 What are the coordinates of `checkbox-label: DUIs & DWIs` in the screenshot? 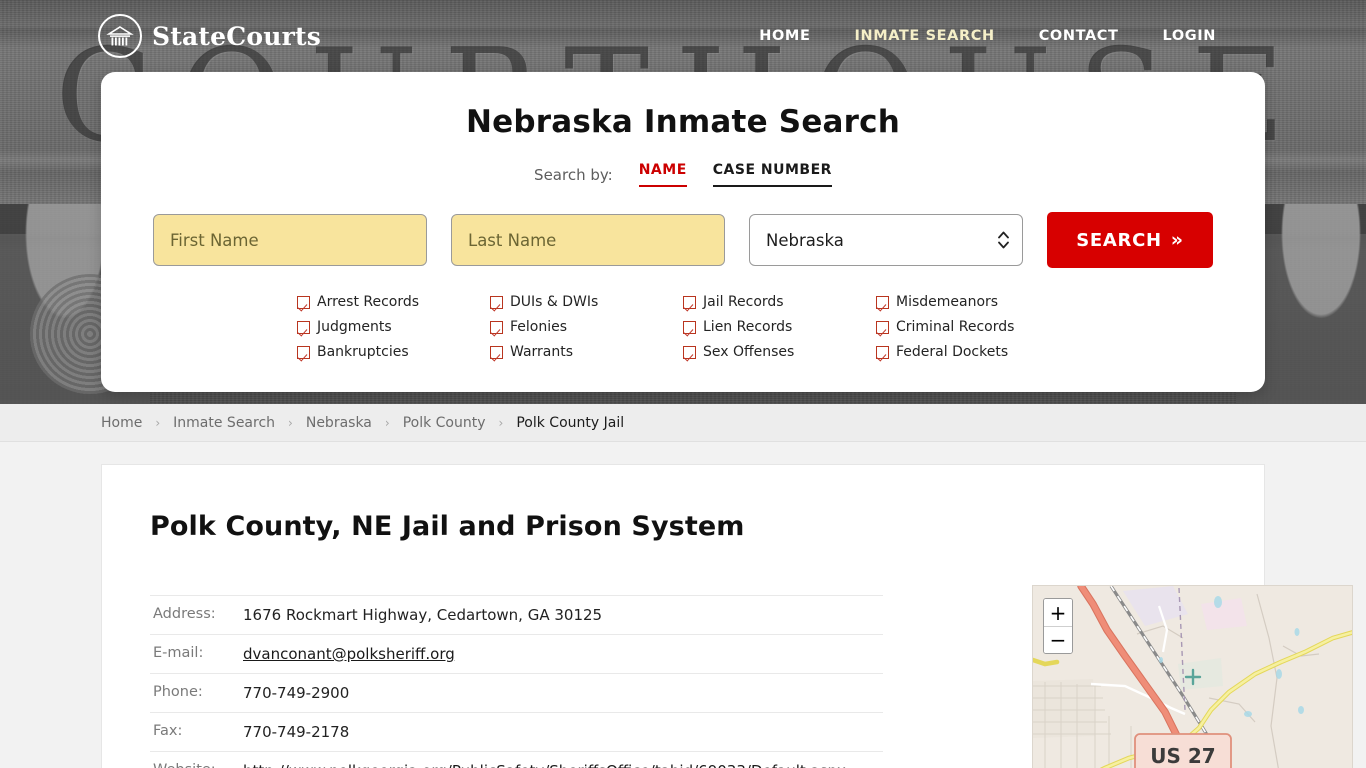 It's located at (554, 302).